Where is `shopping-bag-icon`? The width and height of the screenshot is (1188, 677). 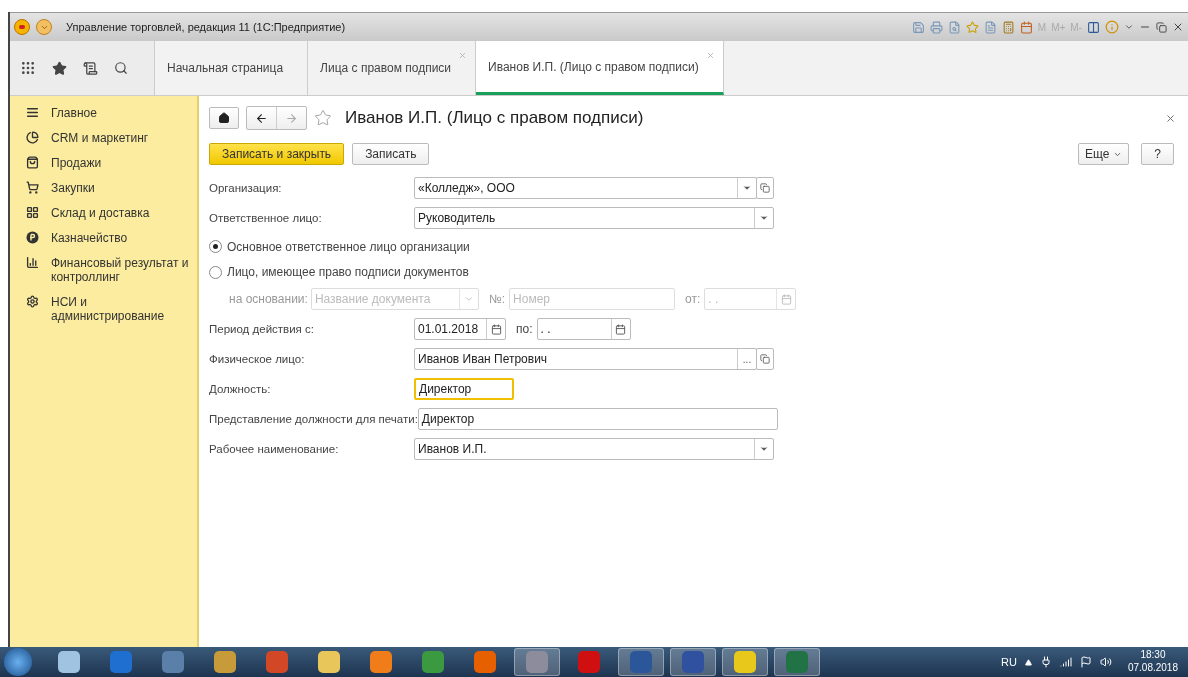 shopping-bag-icon is located at coordinates (32, 162).